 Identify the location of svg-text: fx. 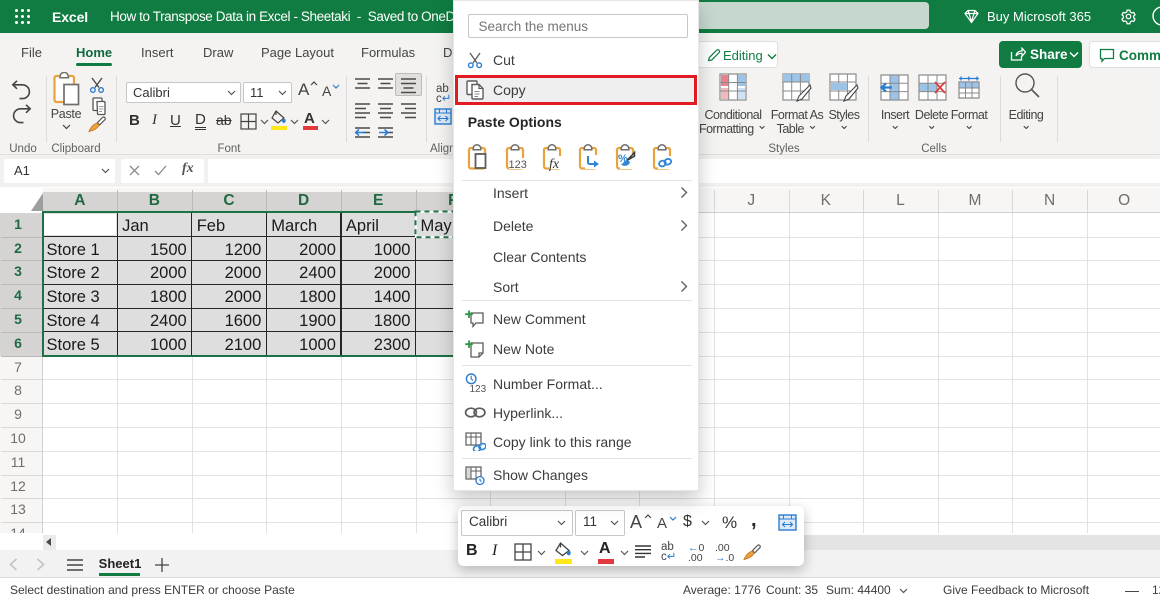
(554, 164).